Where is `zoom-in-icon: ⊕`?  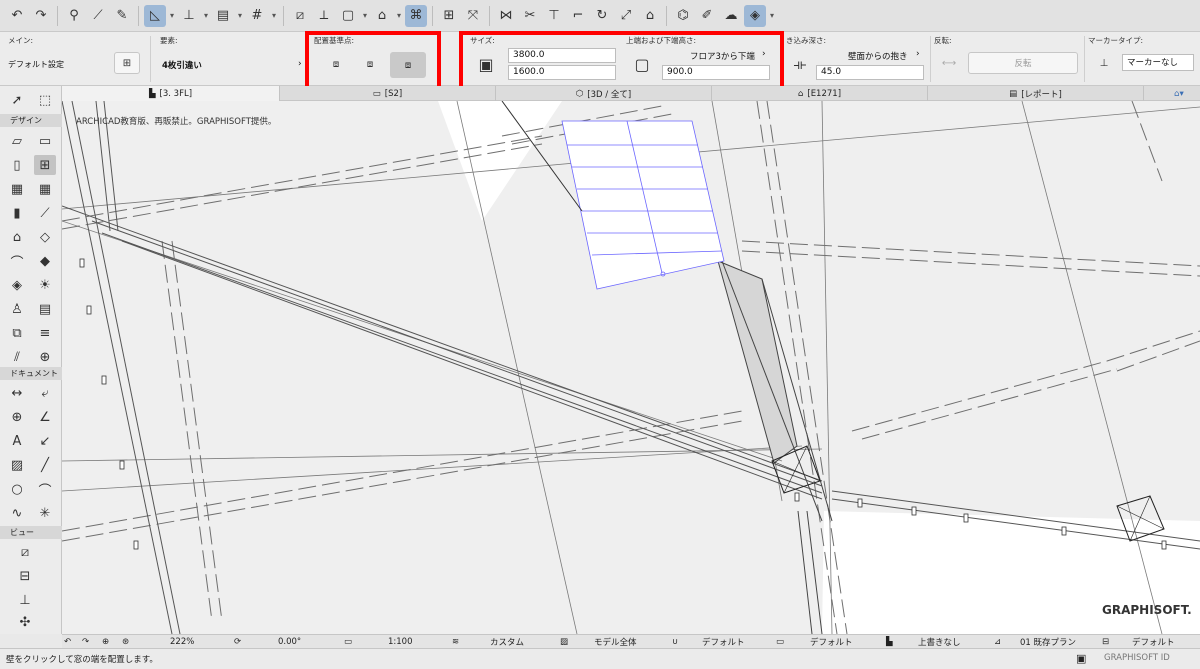 zoom-in-icon: ⊕ is located at coordinates (105, 642).